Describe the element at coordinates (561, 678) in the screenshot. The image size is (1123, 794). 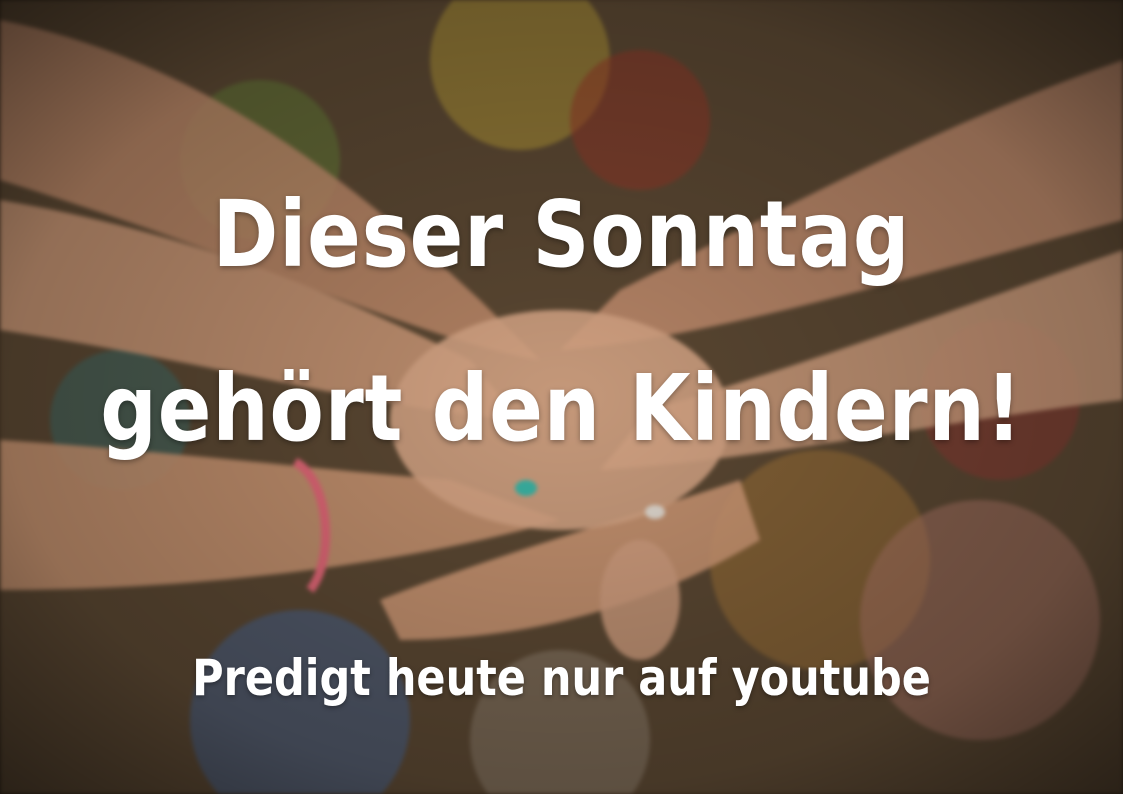
I see `subline-text: Predigt heute nur auf youtube` at that location.